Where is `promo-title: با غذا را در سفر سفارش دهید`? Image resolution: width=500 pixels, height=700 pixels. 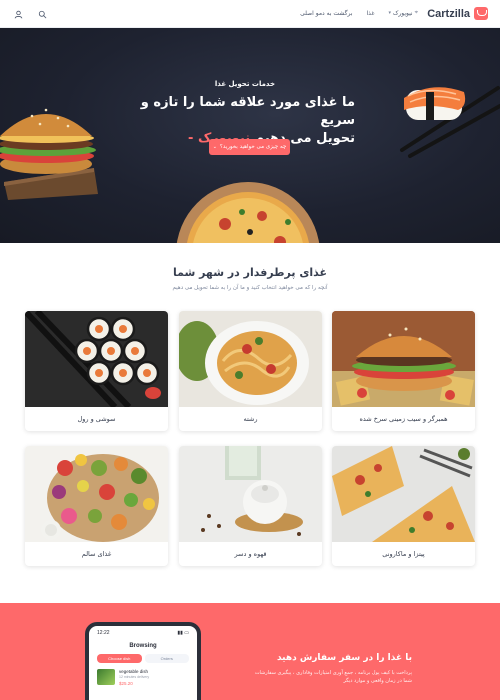
promo-title: با غذا را در سفر سفارش دهید is located at coordinates (344, 658).